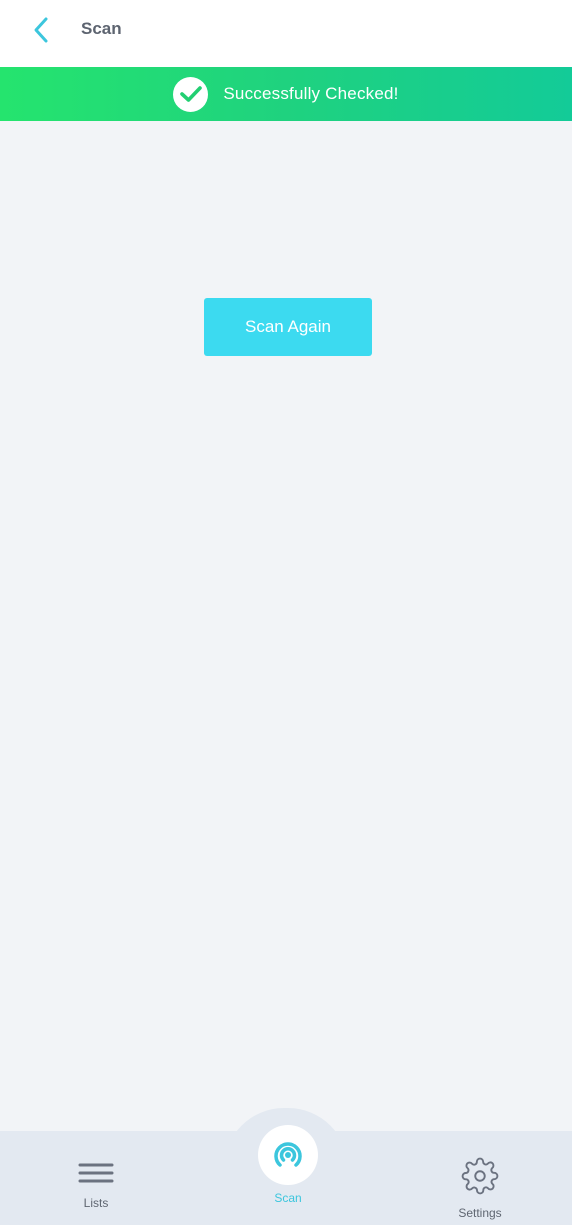 This screenshot has width=572, height=1225. I want to click on nav-item-lists: Lists, so click(96, 1185).